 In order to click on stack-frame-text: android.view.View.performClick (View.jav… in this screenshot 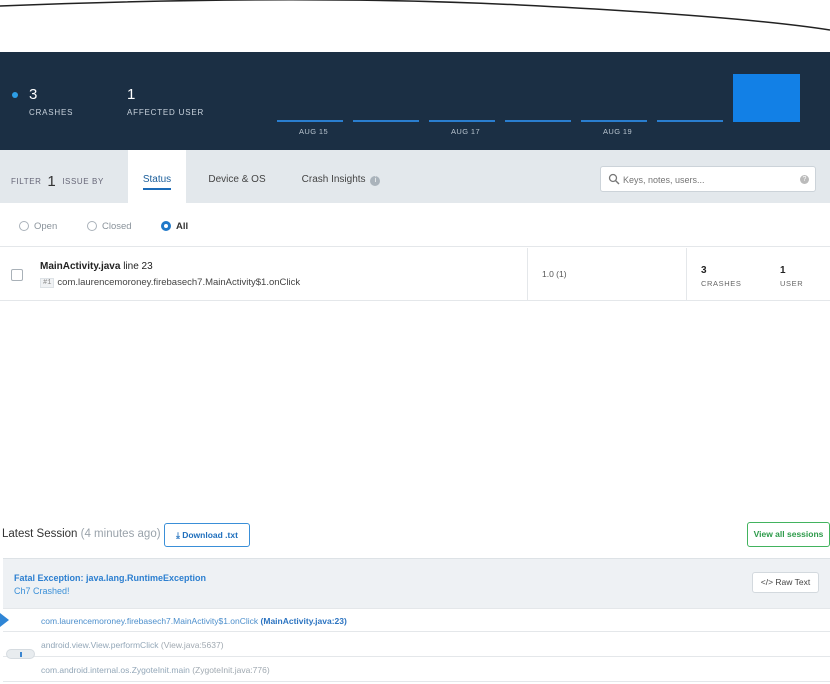, I will do `click(132, 645)`.